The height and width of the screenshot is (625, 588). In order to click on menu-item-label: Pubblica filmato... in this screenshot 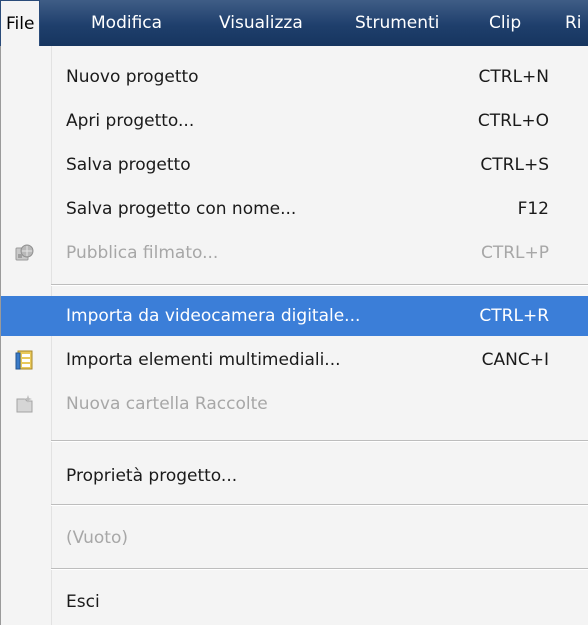, I will do `click(142, 253)`.